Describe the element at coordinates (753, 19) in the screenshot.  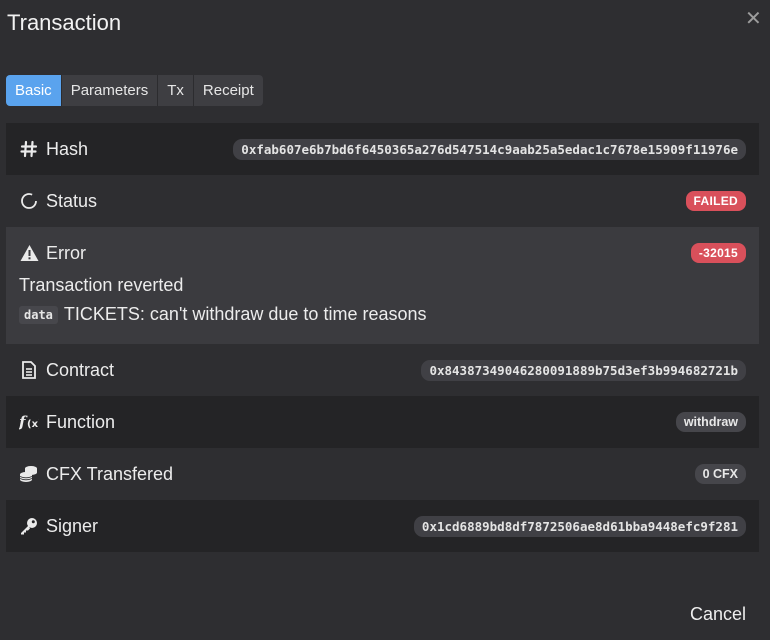
I see `close-icon: ✕` at that location.